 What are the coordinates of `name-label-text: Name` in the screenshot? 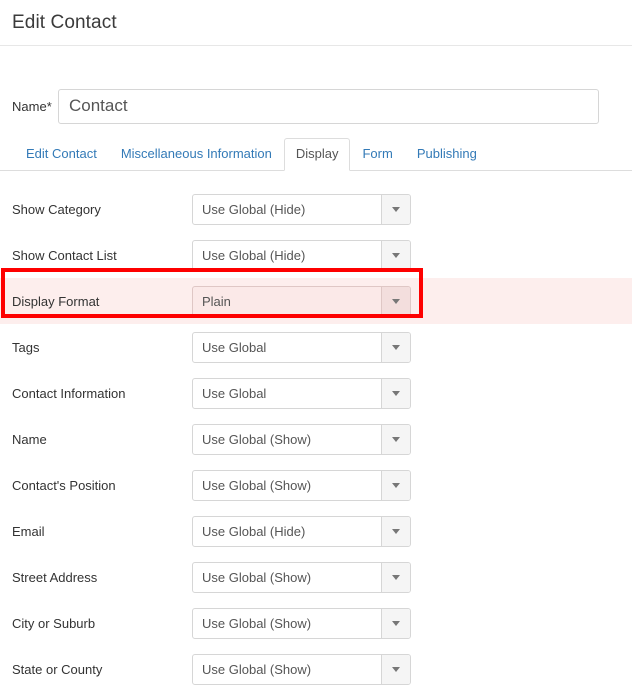 It's located at (29, 106).